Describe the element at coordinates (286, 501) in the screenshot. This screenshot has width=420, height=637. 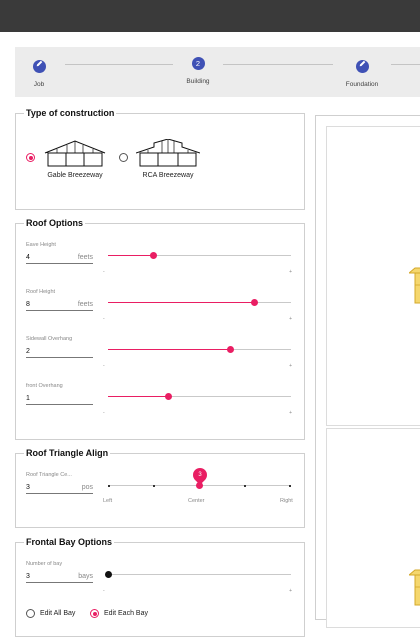
I see `tick-right: Right` at that location.